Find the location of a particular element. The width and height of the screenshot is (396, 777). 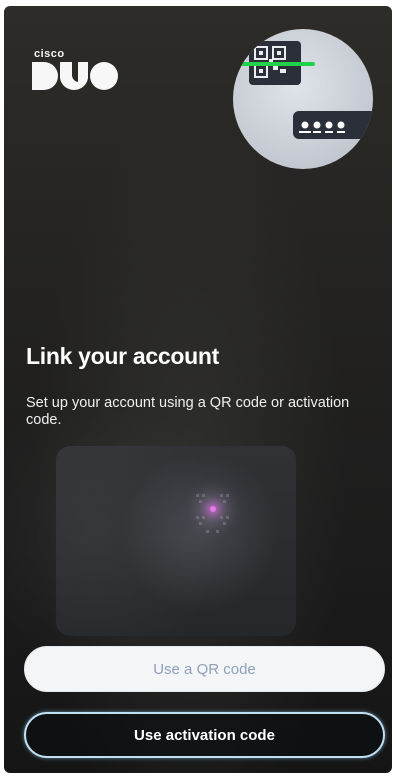

camera-preview is located at coordinates (176, 541).